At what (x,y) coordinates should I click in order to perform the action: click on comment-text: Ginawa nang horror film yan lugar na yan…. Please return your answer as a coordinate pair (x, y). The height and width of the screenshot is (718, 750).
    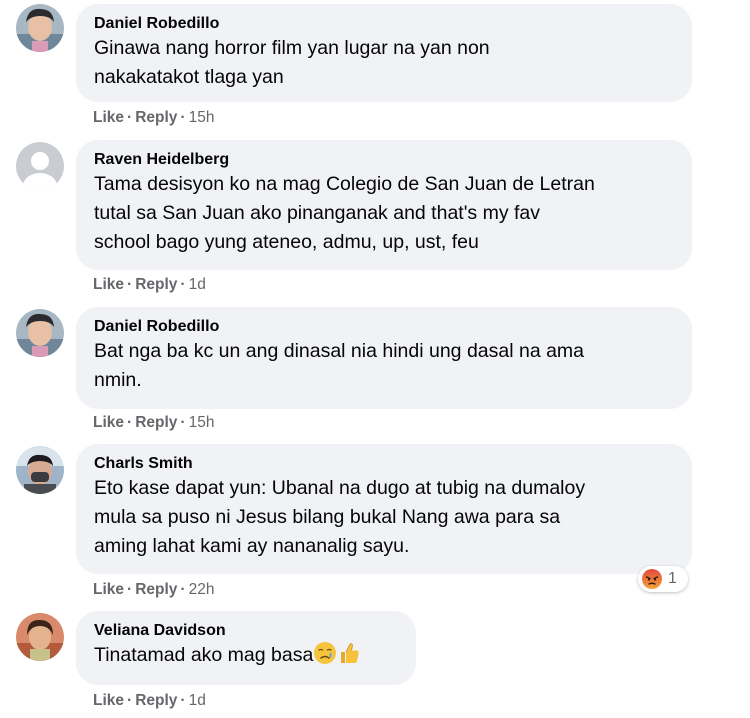
    Looking at the image, I should click on (292, 62).